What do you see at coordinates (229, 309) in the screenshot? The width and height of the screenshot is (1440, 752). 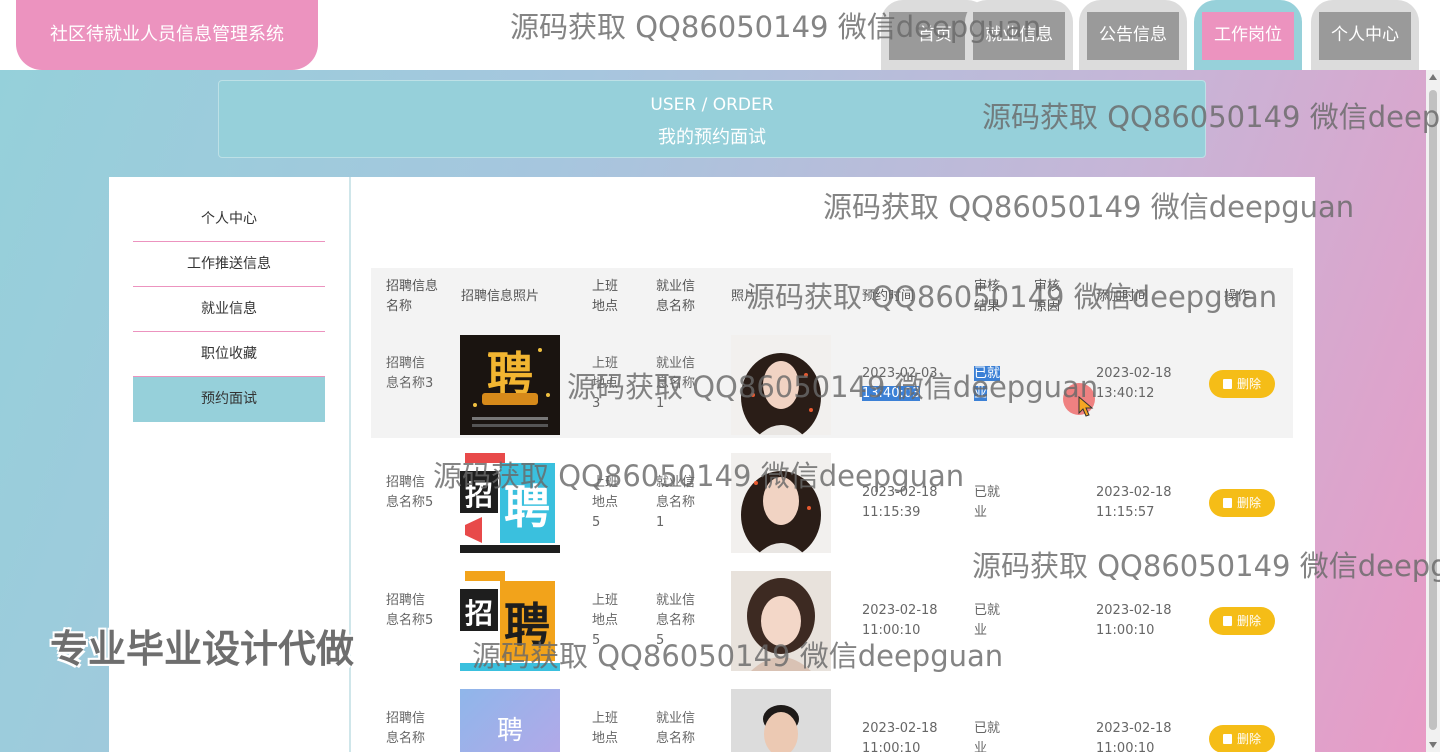 I see `sidebar-item-employment: 就业信息` at bounding box center [229, 309].